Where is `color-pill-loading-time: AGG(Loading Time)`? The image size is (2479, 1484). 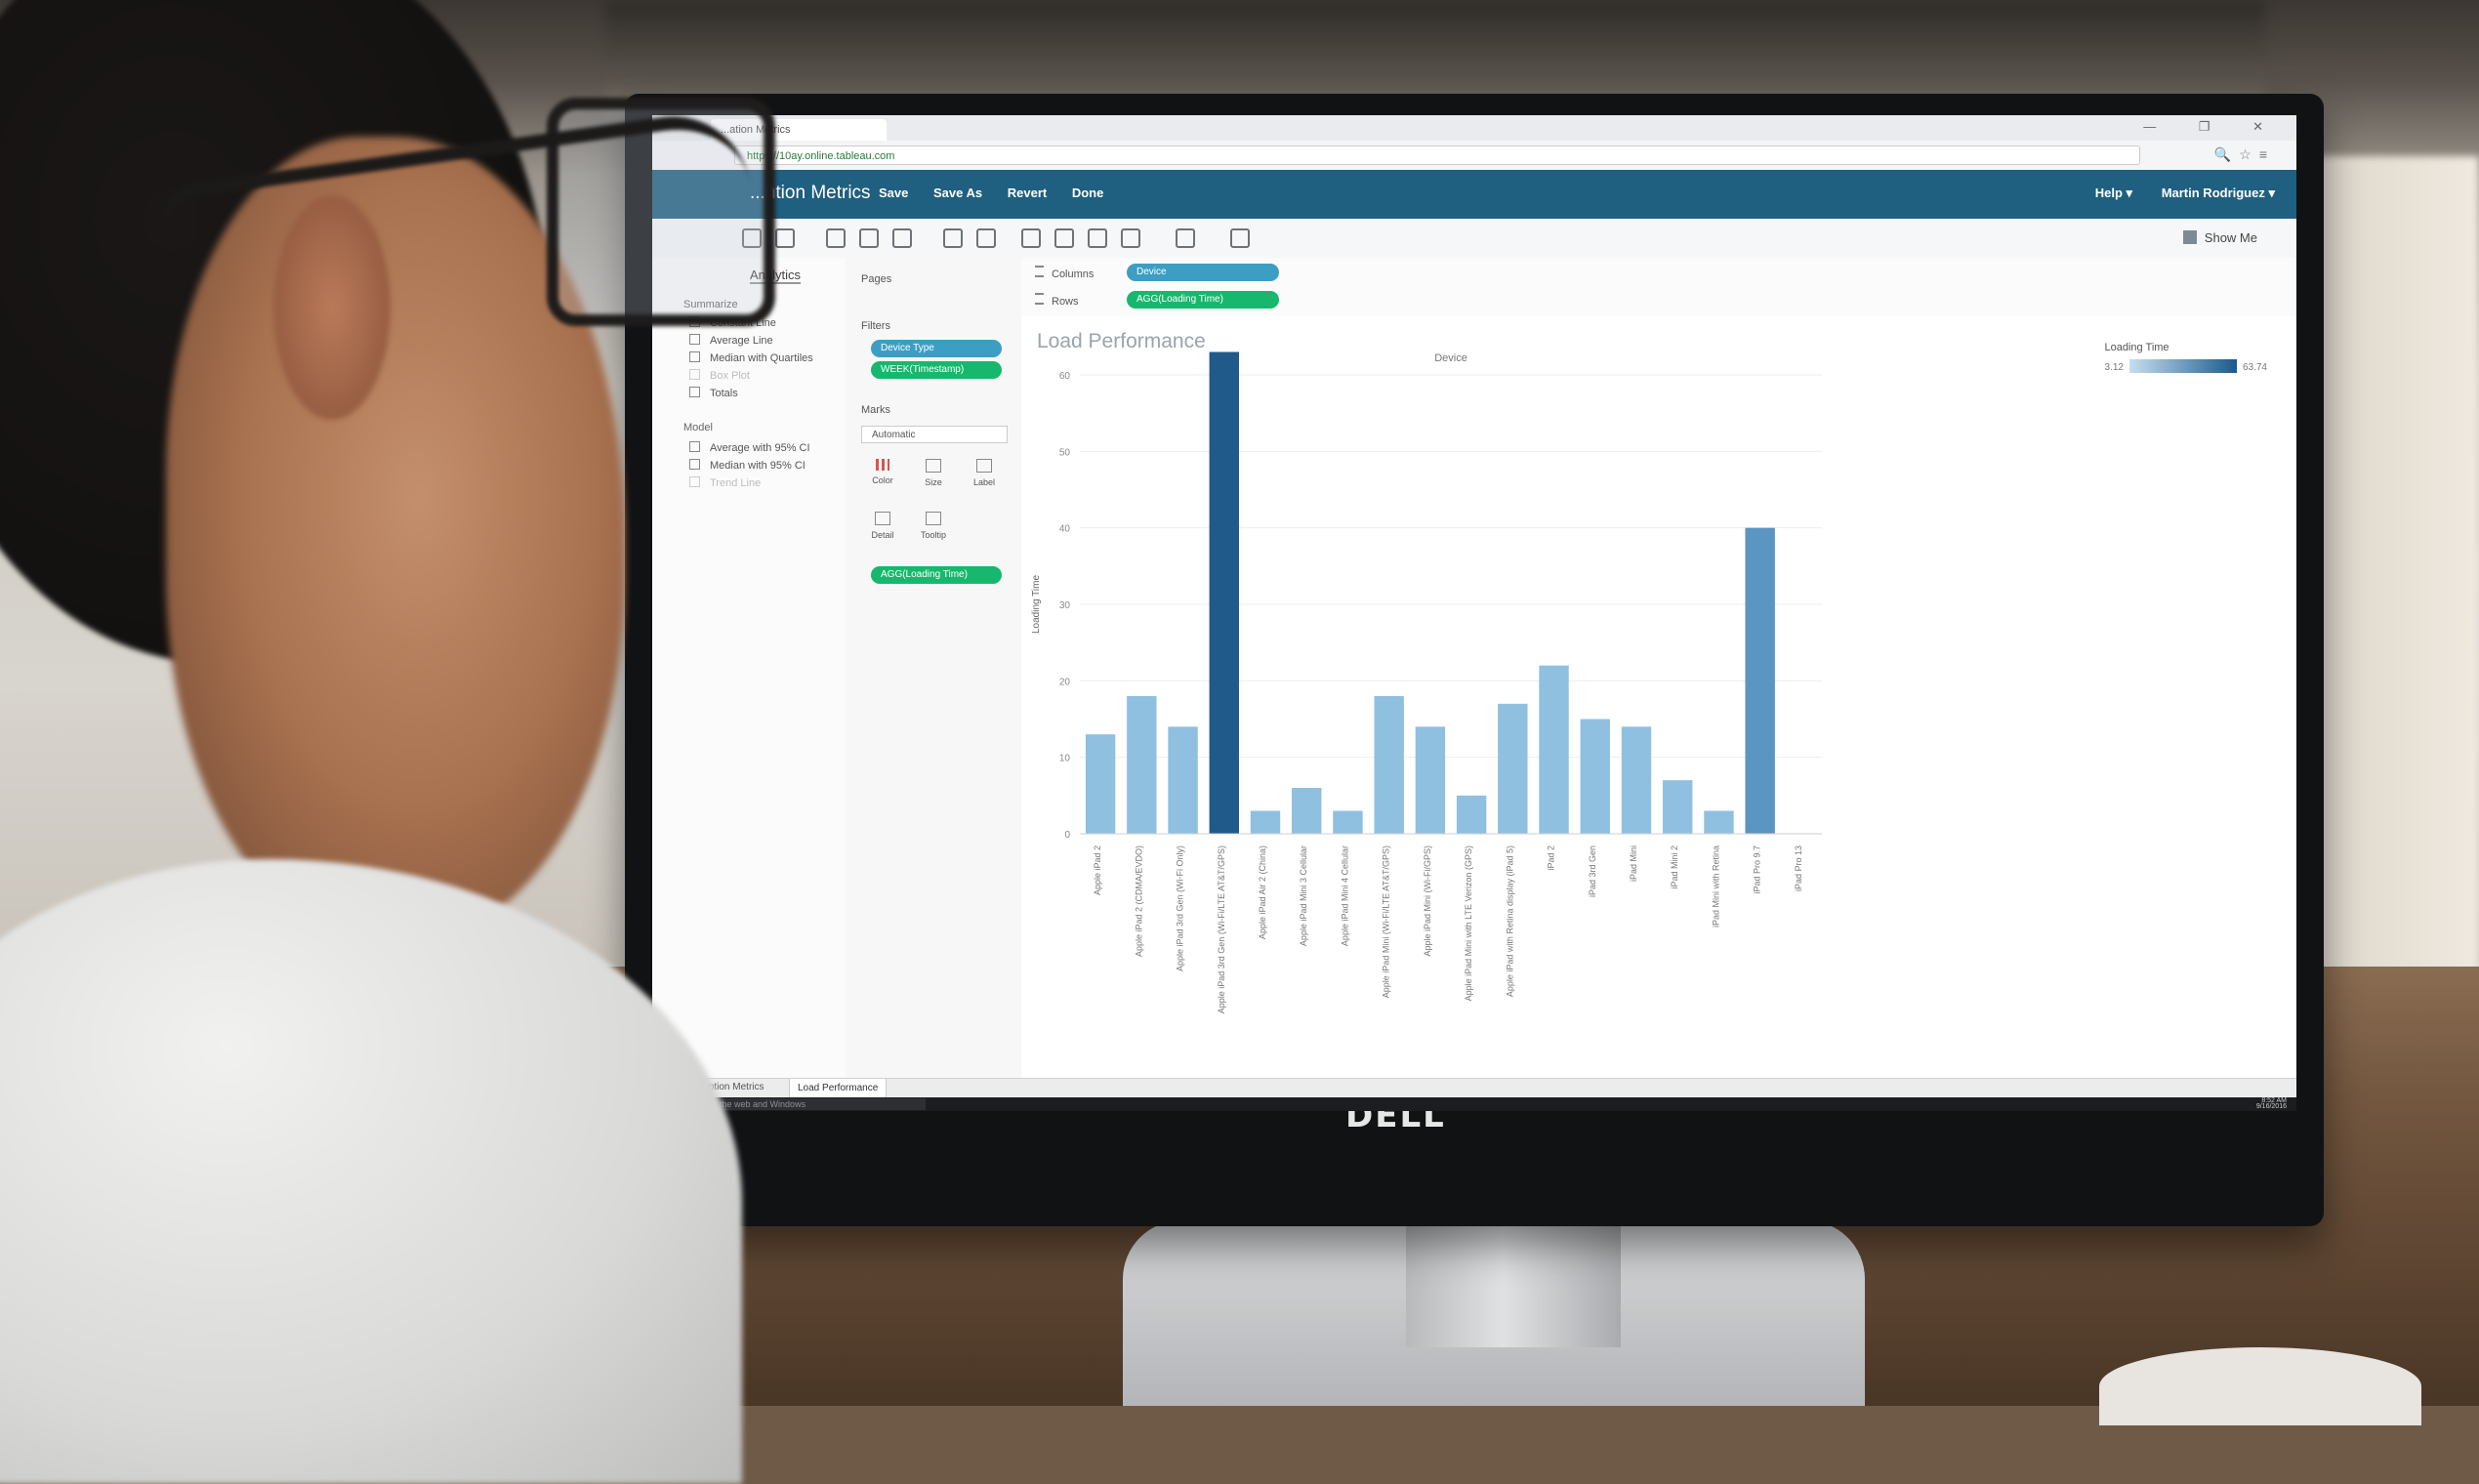
color-pill-loading-time: AGG(Loading Time) is located at coordinates (936, 575).